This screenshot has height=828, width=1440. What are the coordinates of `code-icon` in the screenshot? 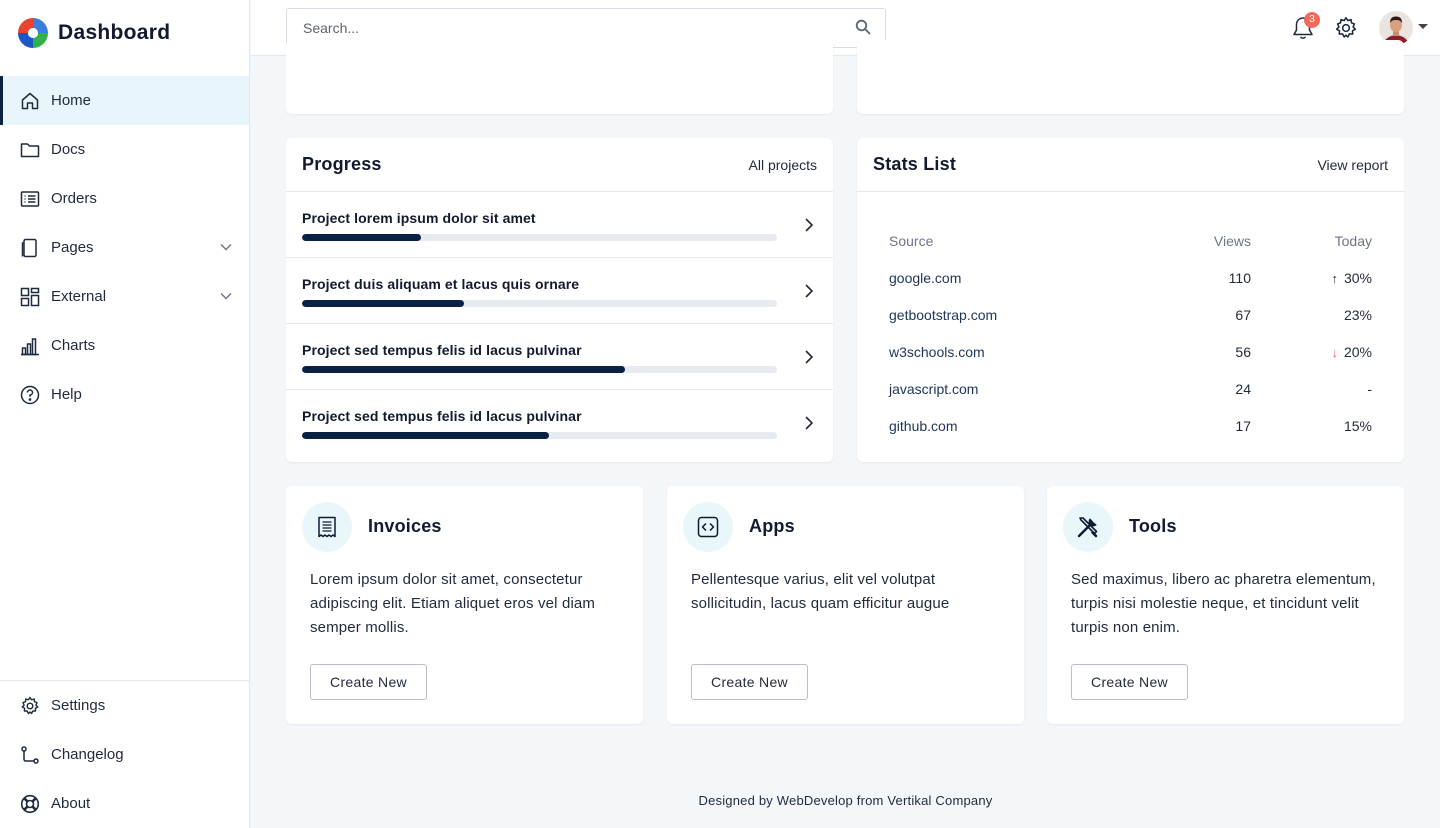 It's located at (708, 527).